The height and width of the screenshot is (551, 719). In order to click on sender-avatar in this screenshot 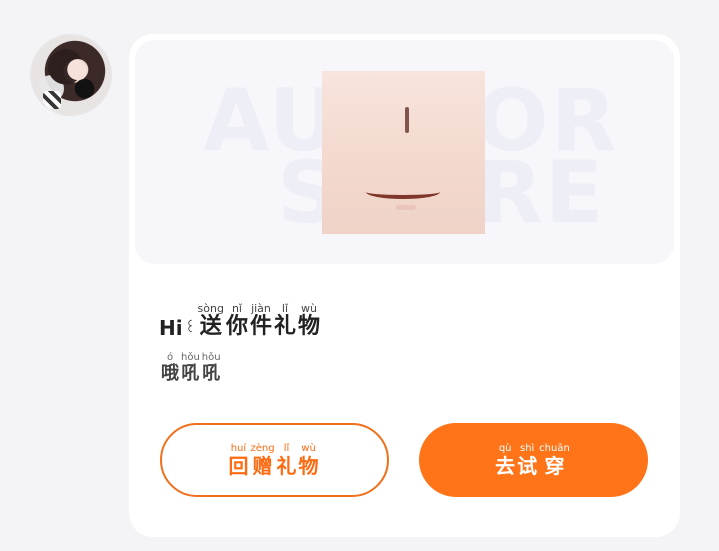, I will do `click(71, 75)`.